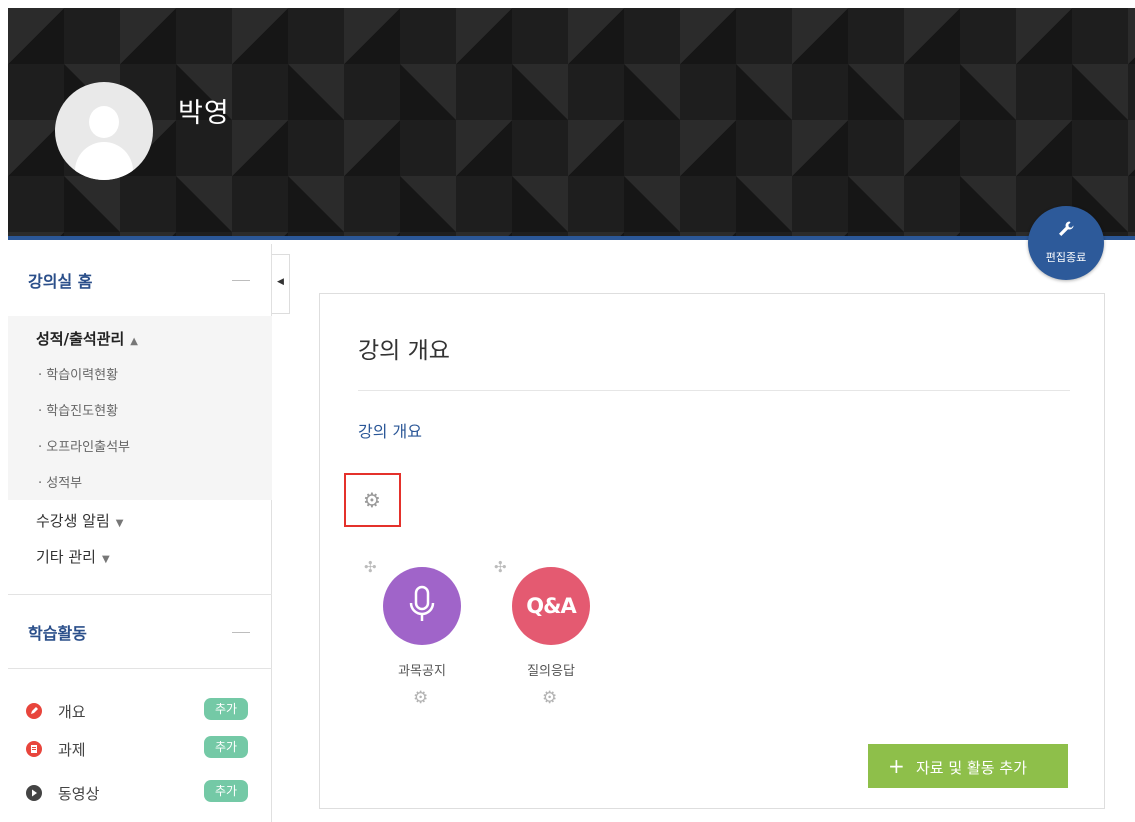 The image size is (1135, 822). What do you see at coordinates (78, 409) in the screenshot?
I see `submenu-learning-progress: · 학습진도현황` at bounding box center [78, 409].